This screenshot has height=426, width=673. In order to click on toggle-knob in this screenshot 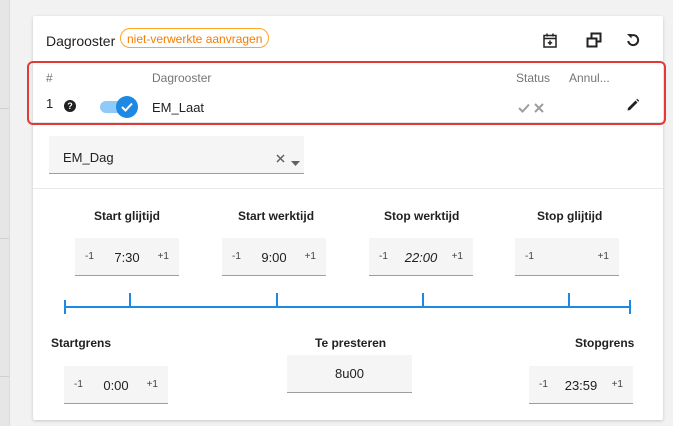, I will do `click(127, 107)`.